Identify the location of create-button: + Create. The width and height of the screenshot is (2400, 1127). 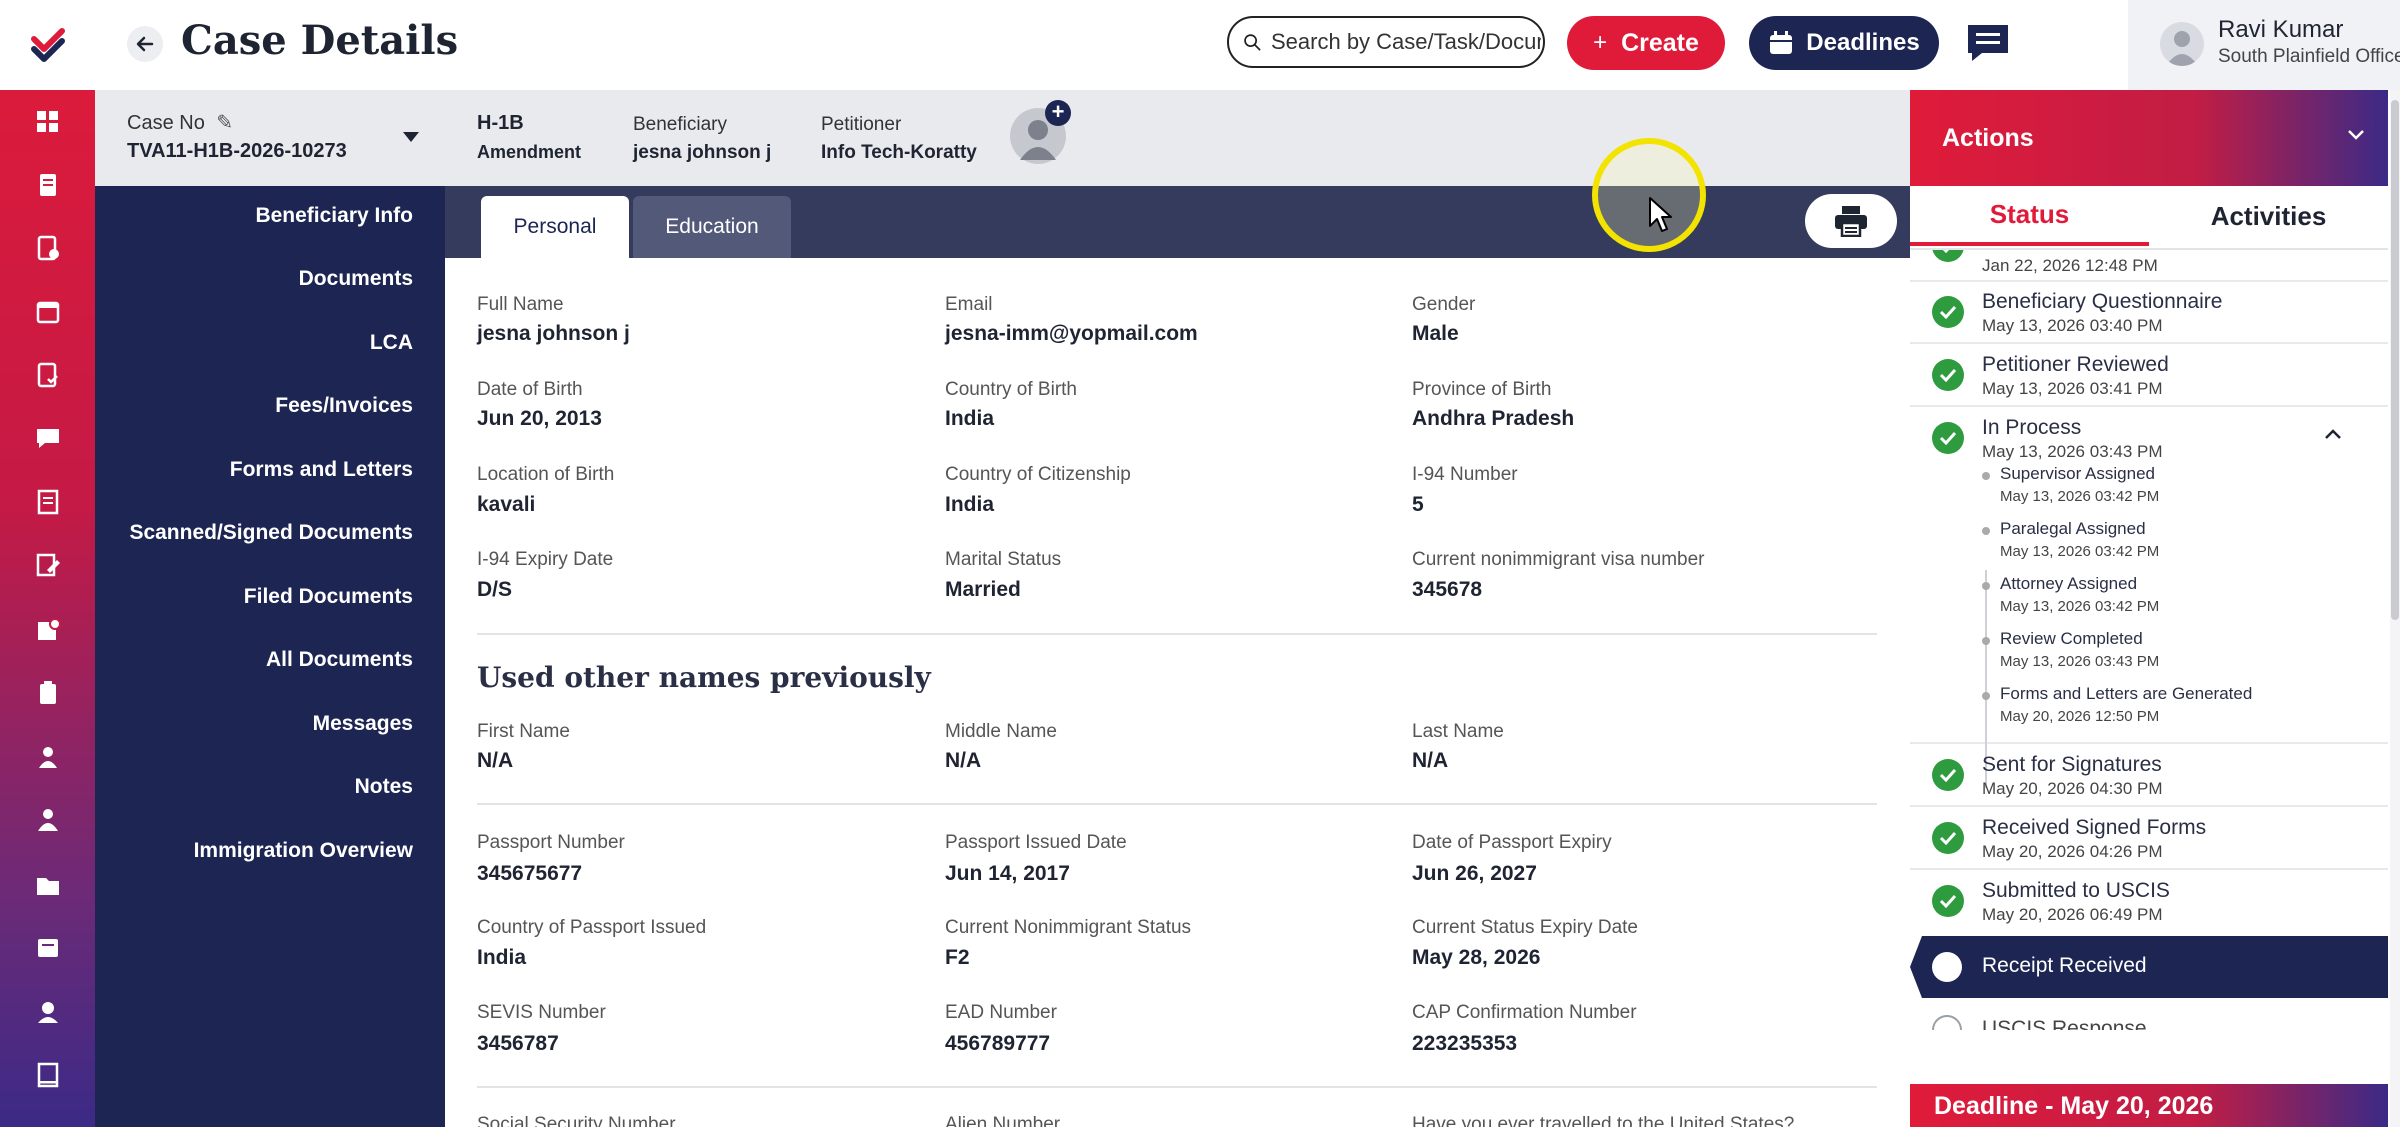
(1646, 43).